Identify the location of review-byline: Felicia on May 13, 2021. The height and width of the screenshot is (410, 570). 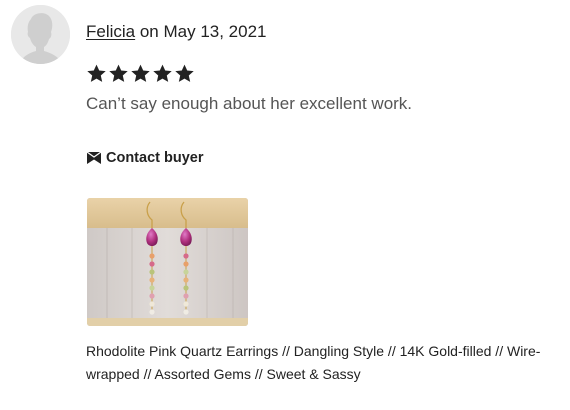
(176, 32).